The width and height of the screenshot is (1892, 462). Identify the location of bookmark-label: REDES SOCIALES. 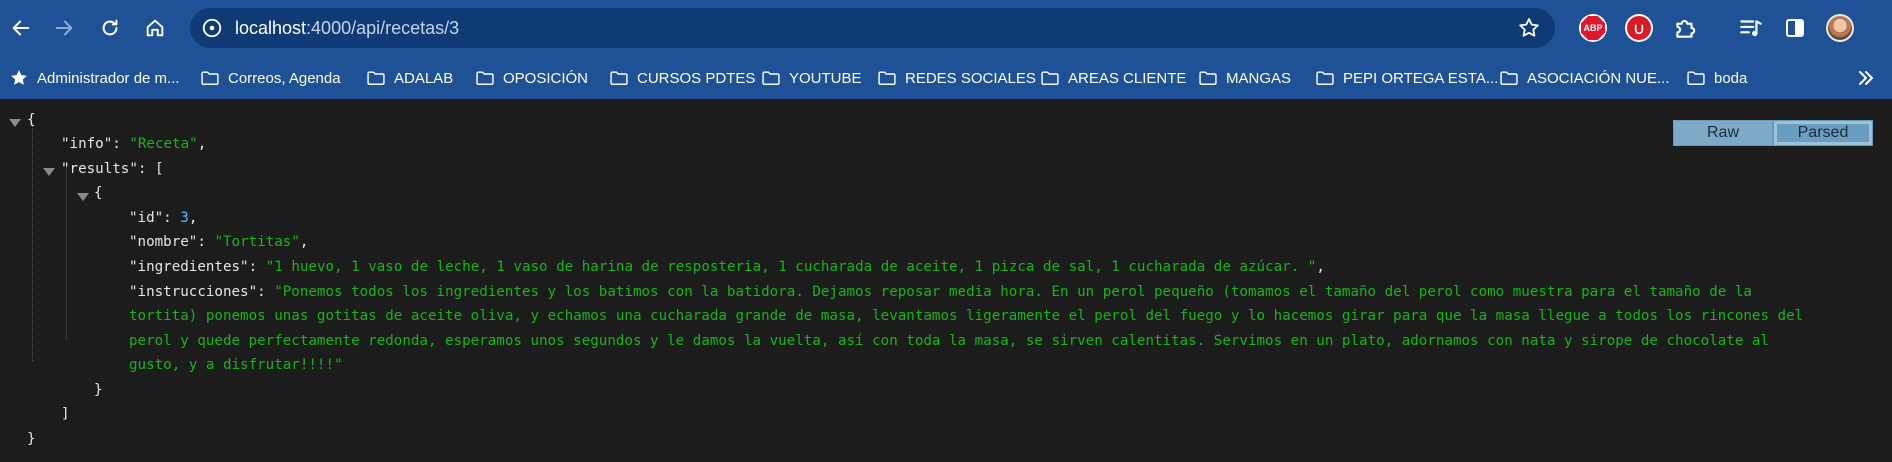
(970, 78).